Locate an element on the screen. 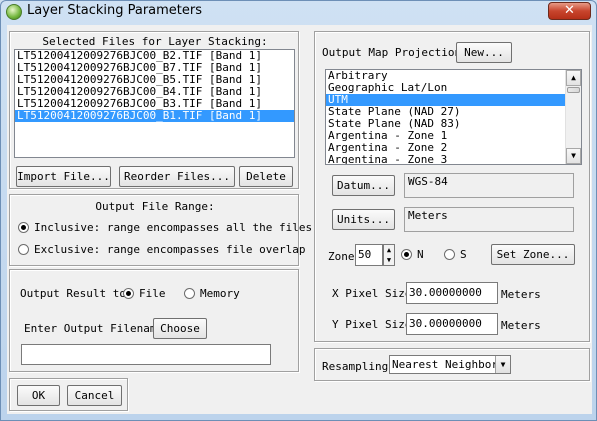  projection-list-item: Argentina - Zone 3 is located at coordinates (446, 159).